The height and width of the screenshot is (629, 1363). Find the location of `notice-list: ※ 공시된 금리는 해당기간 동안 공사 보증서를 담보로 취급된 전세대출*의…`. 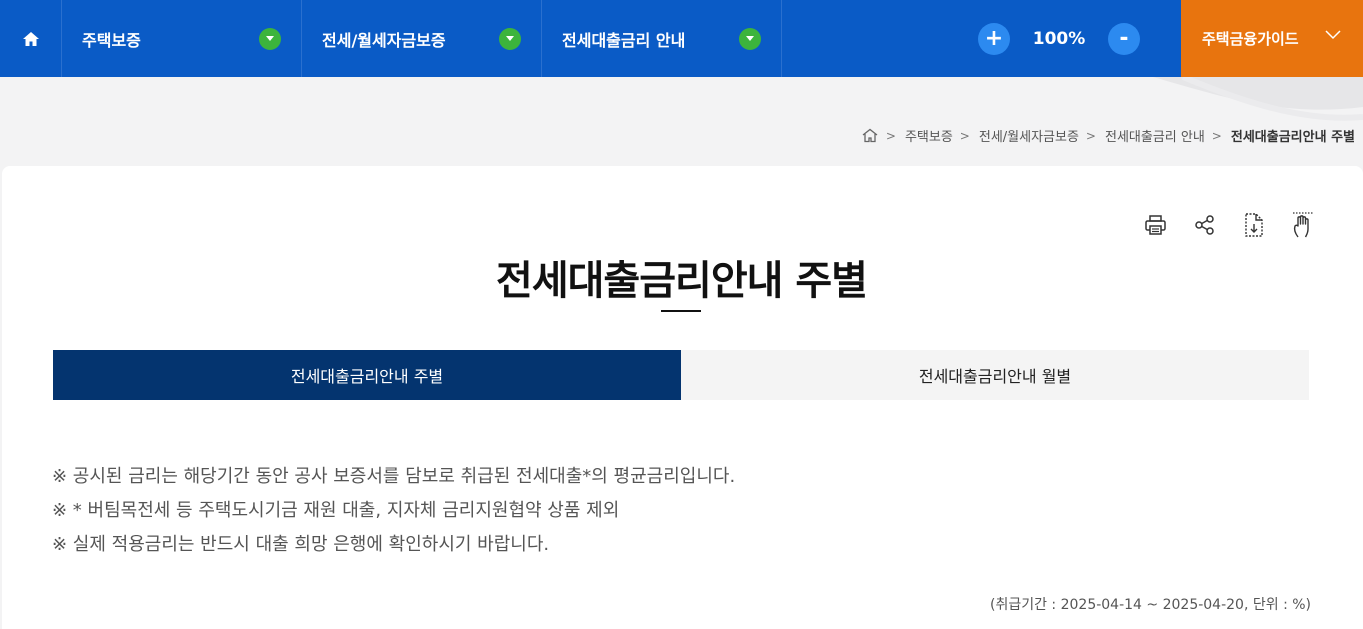

notice-list: ※ 공시된 금리는 해당기간 동안 공사 보증서를 담보로 취급된 전세대출*의… is located at coordinates (393, 511).